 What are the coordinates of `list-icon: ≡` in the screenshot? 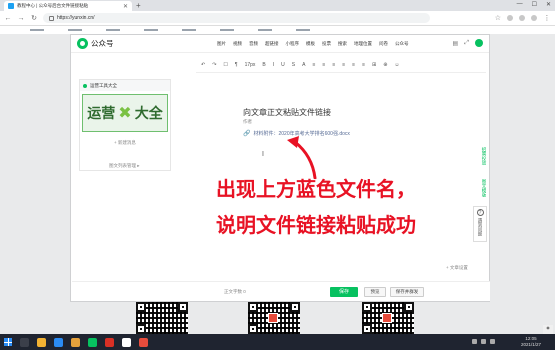 It's located at (363, 65).